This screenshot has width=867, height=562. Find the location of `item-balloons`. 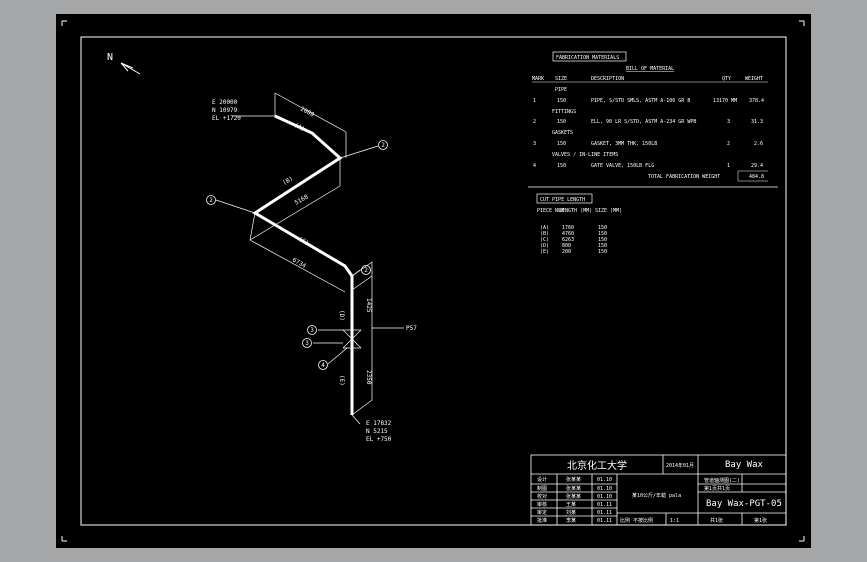

item-balloons is located at coordinates (297, 255).